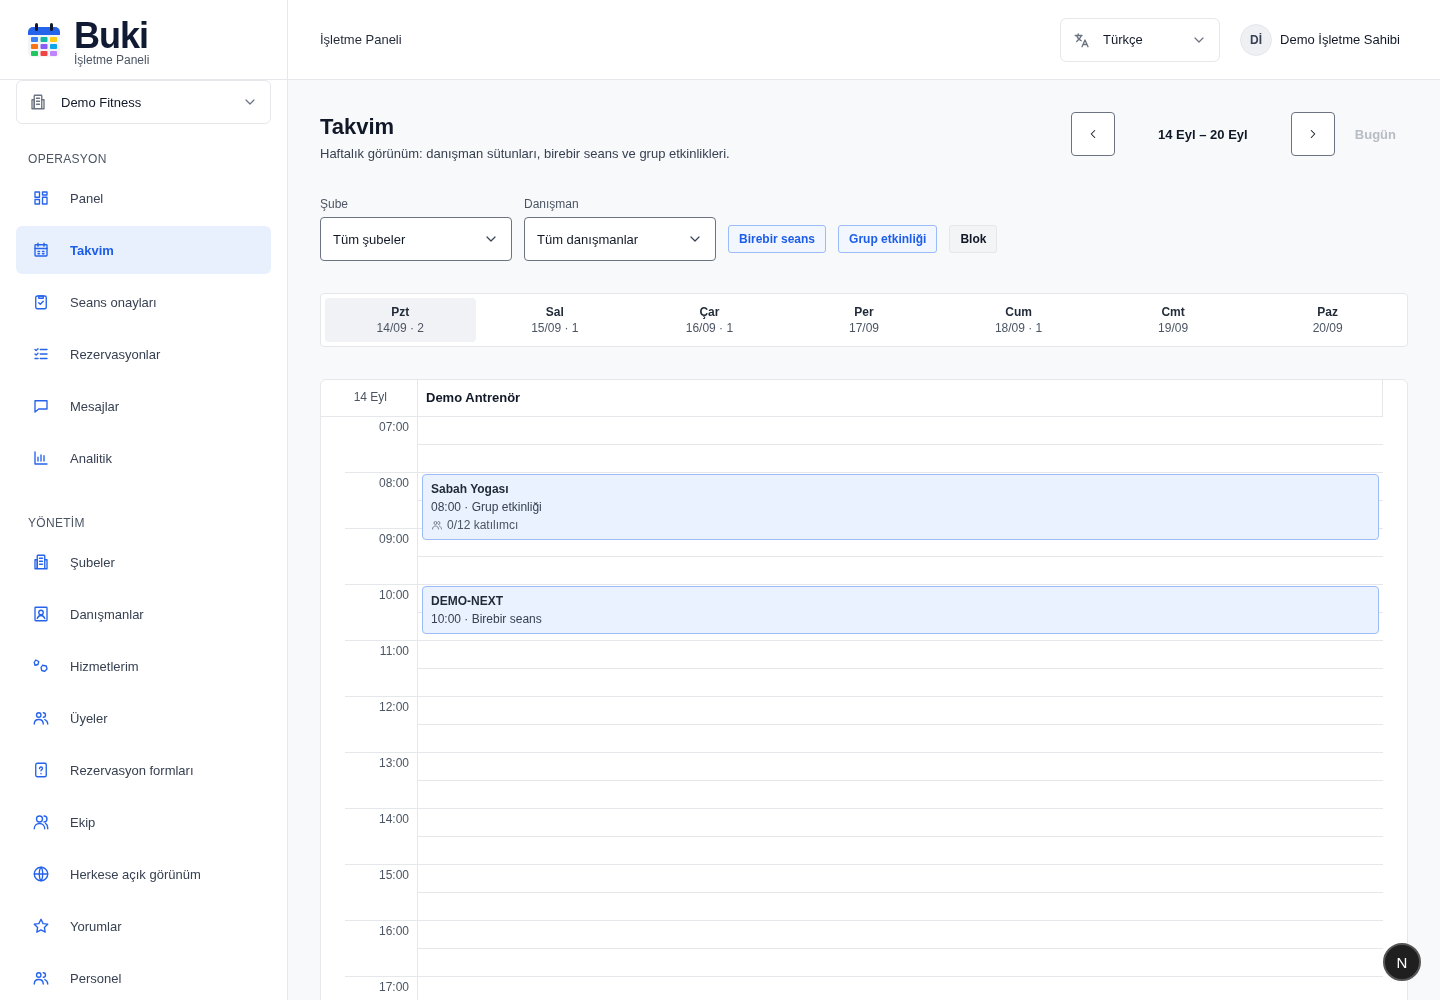 The height and width of the screenshot is (1000, 1440). Describe the element at coordinates (525, 153) in the screenshot. I see `page-subtitle: Haftalık görünüm: danışman sütunları, birebir seans ve grup etkinlikleri.` at that location.